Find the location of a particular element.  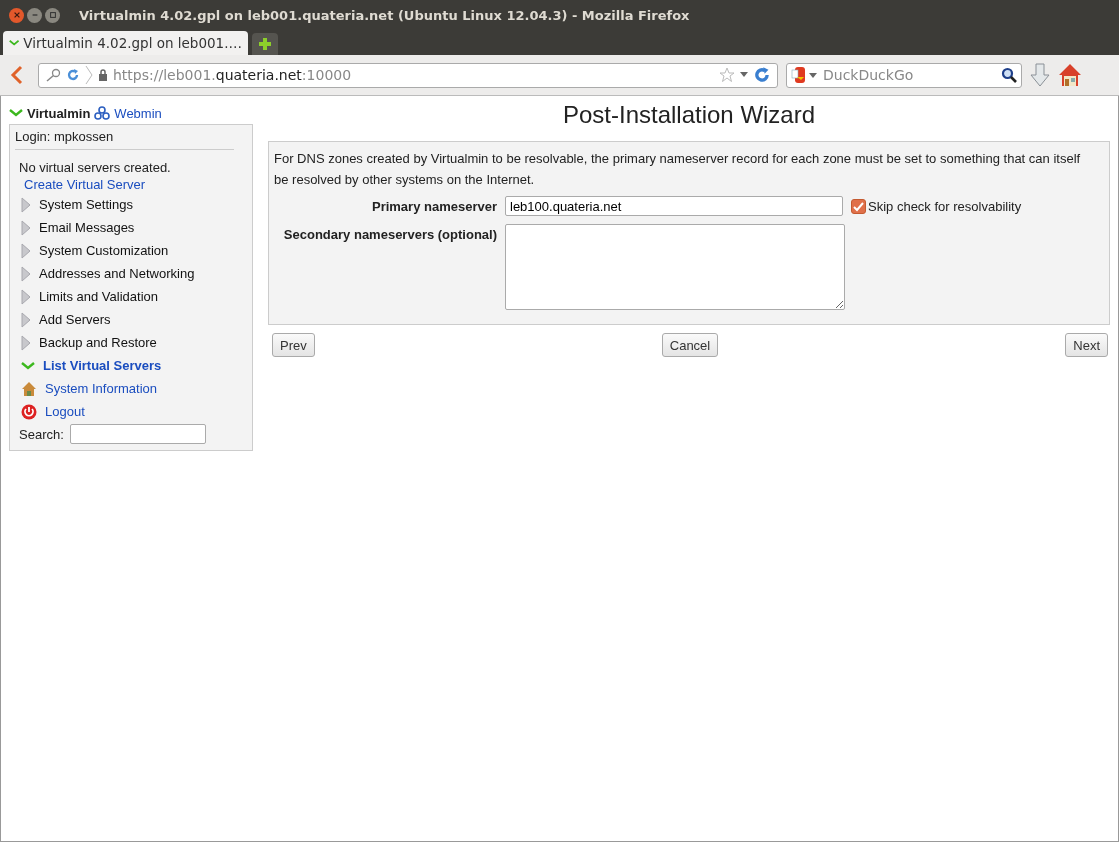

login-text: Login: mpkossen is located at coordinates (124, 139).